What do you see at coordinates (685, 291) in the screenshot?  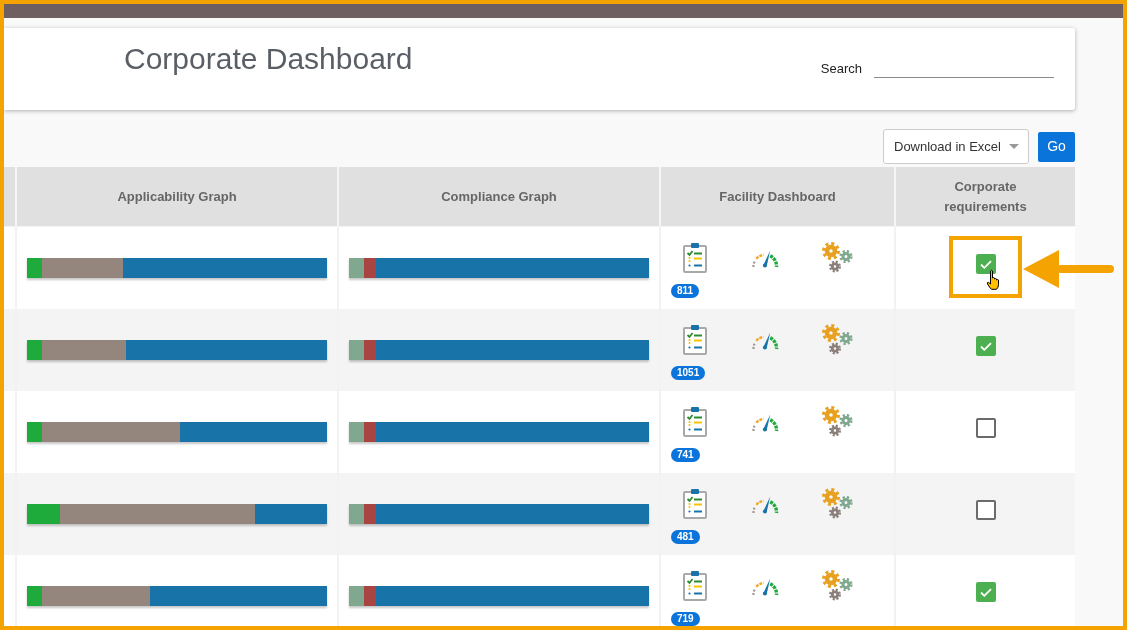 I see `count-badge: 811` at bounding box center [685, 291].